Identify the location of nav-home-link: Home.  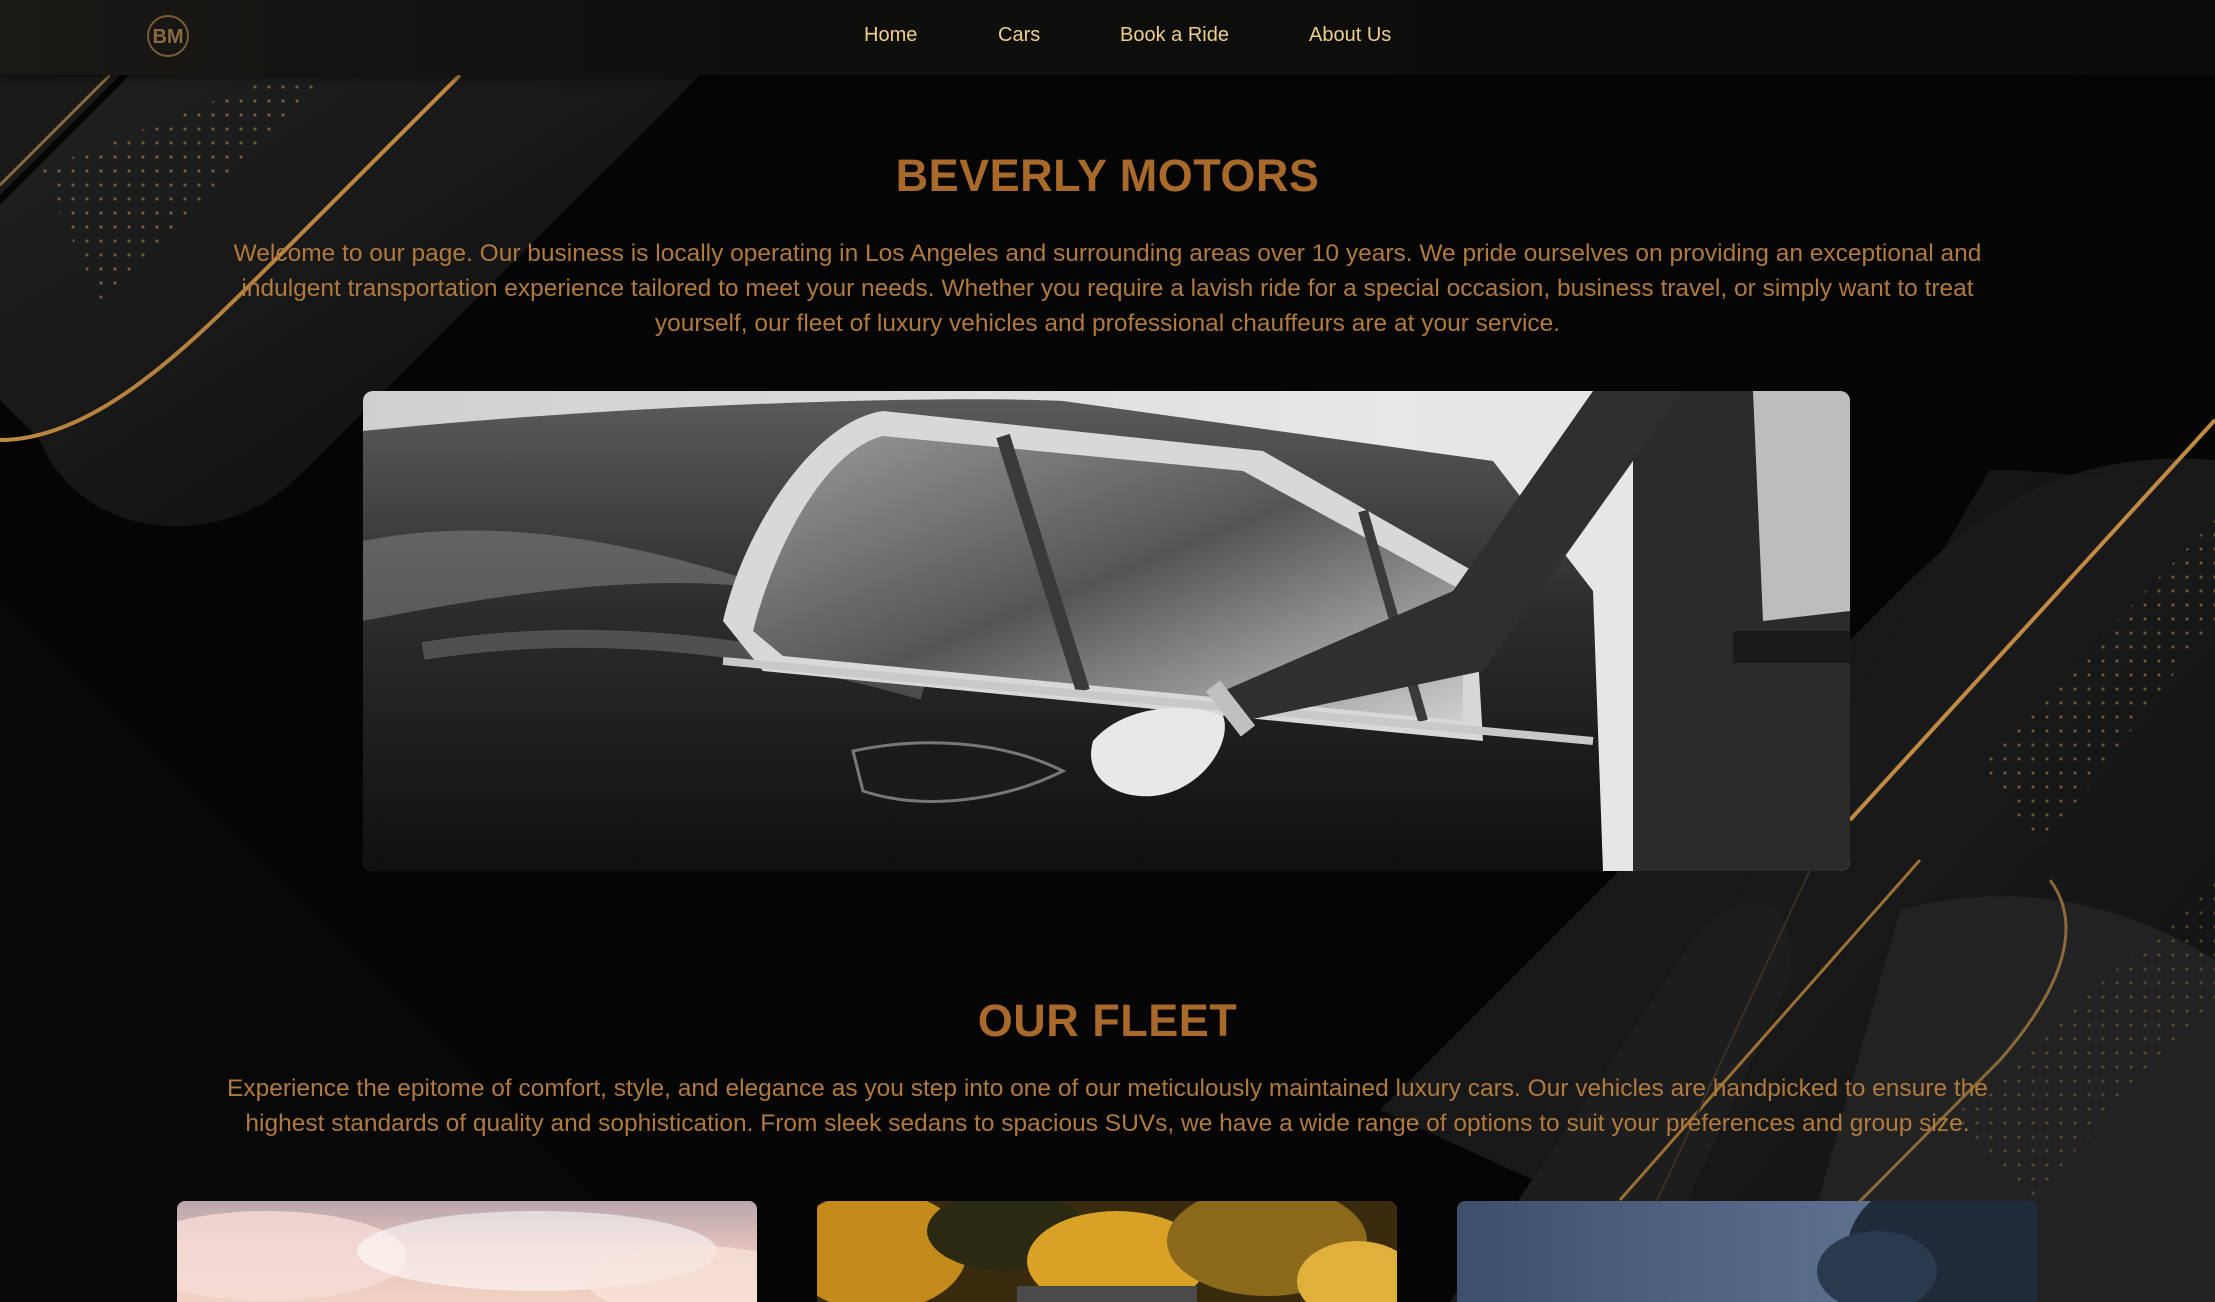
(890, 35).